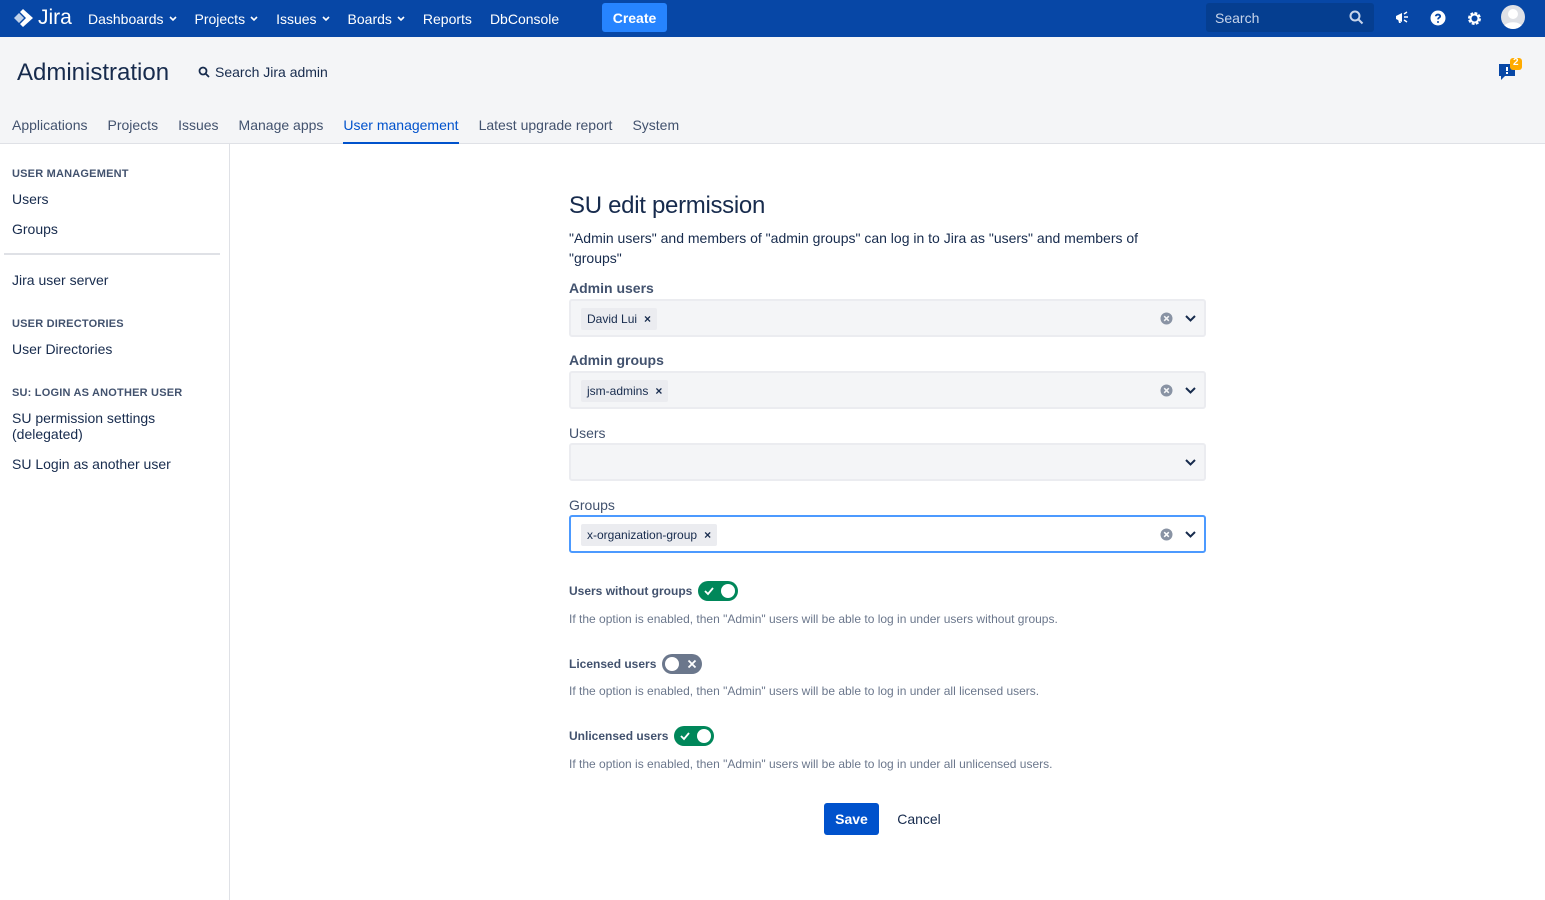 The image size is (1545, 900). I want to click on admin-users-select: David Lui ×, so click(887, 318).